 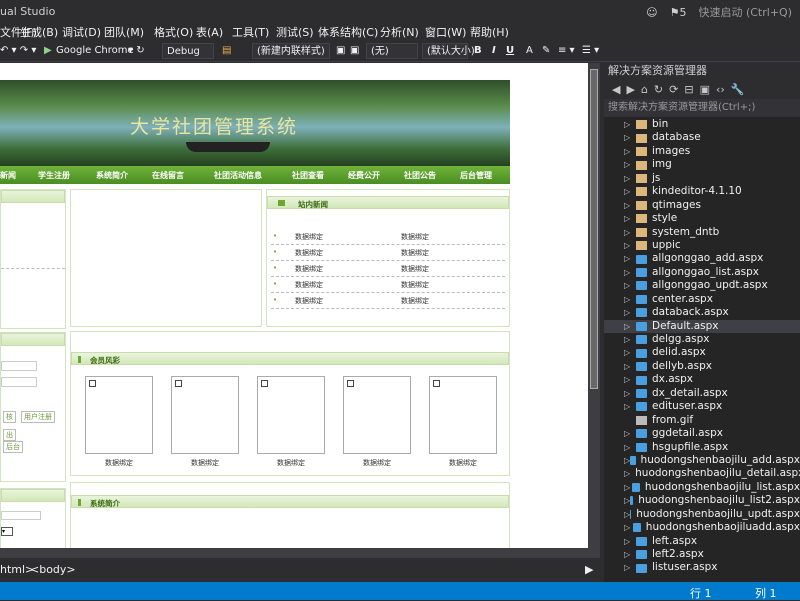 I want to click on nav-link: 系统简介, so click(x=112, y=175).